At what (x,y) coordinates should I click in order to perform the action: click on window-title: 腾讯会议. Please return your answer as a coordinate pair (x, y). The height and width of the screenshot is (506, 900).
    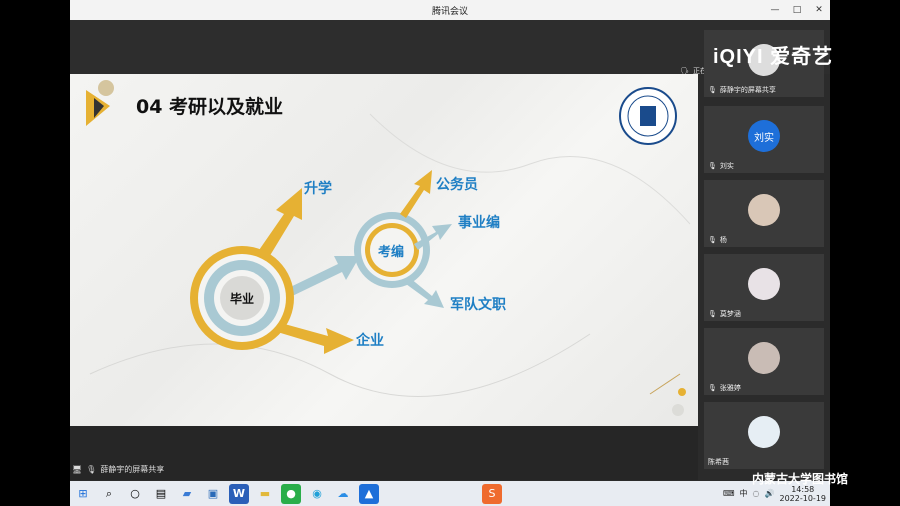
    Looking at the image, I should click on (449, 11).